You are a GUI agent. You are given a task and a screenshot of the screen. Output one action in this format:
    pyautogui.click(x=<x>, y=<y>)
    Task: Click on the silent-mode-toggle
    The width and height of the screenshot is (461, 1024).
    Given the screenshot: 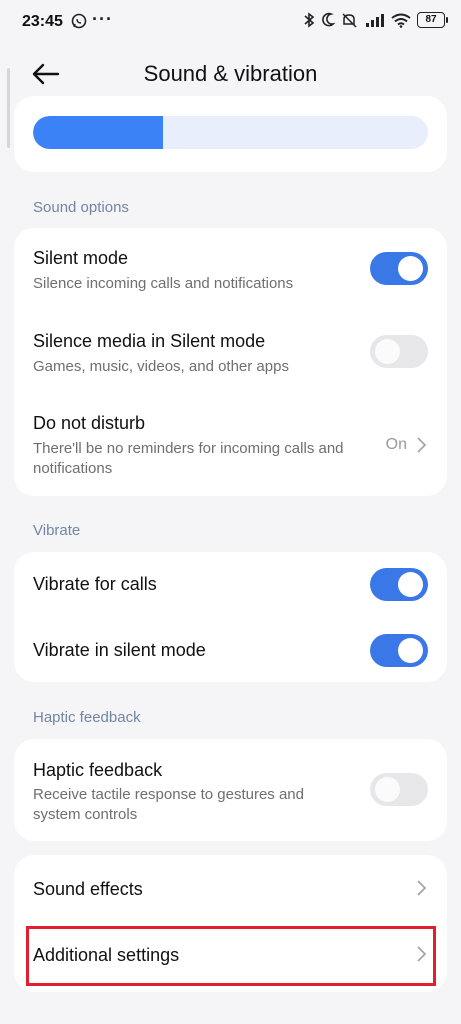 What is the action you would take?
    pyautogui.click(x=399, y=268)
    